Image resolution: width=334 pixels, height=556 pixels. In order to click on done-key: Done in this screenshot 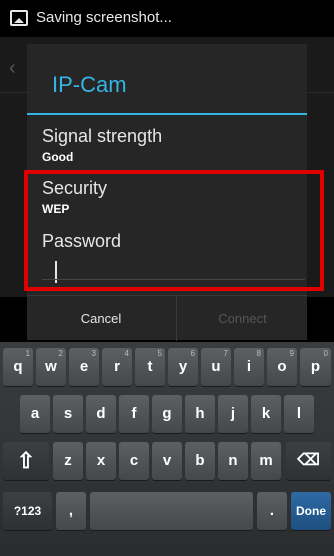, I will do `click(311, 511)`.